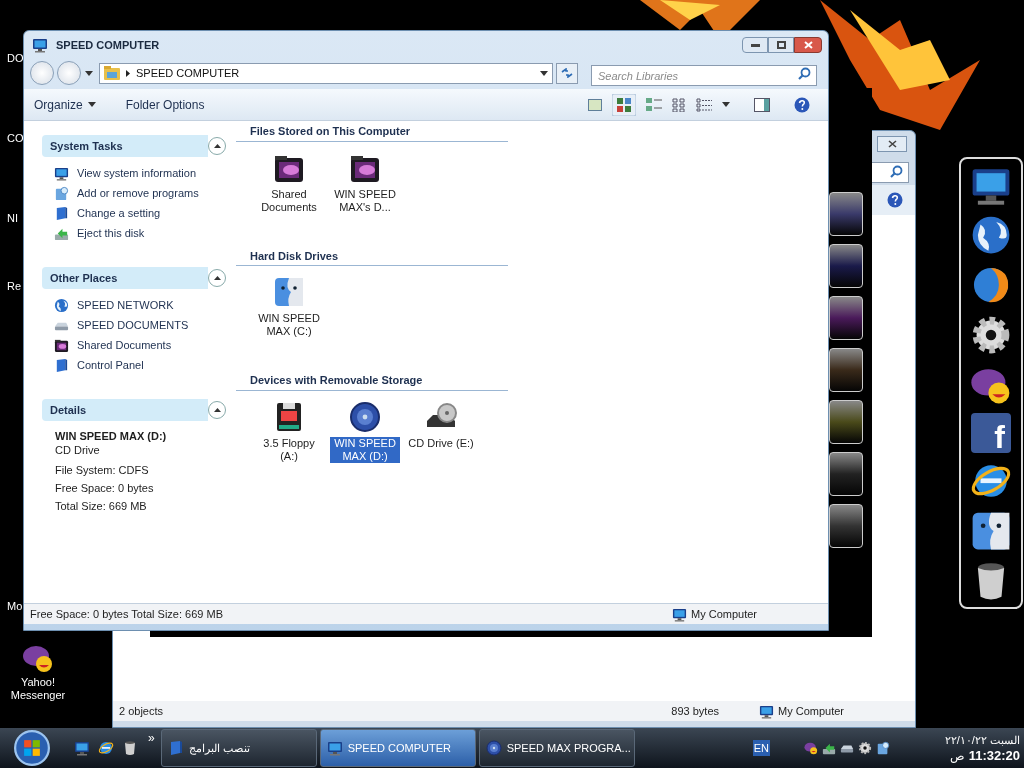 The image size is (1024, 768). I want to click on drive-item: WIN SPEED MAX (C:), so click(289, 321).